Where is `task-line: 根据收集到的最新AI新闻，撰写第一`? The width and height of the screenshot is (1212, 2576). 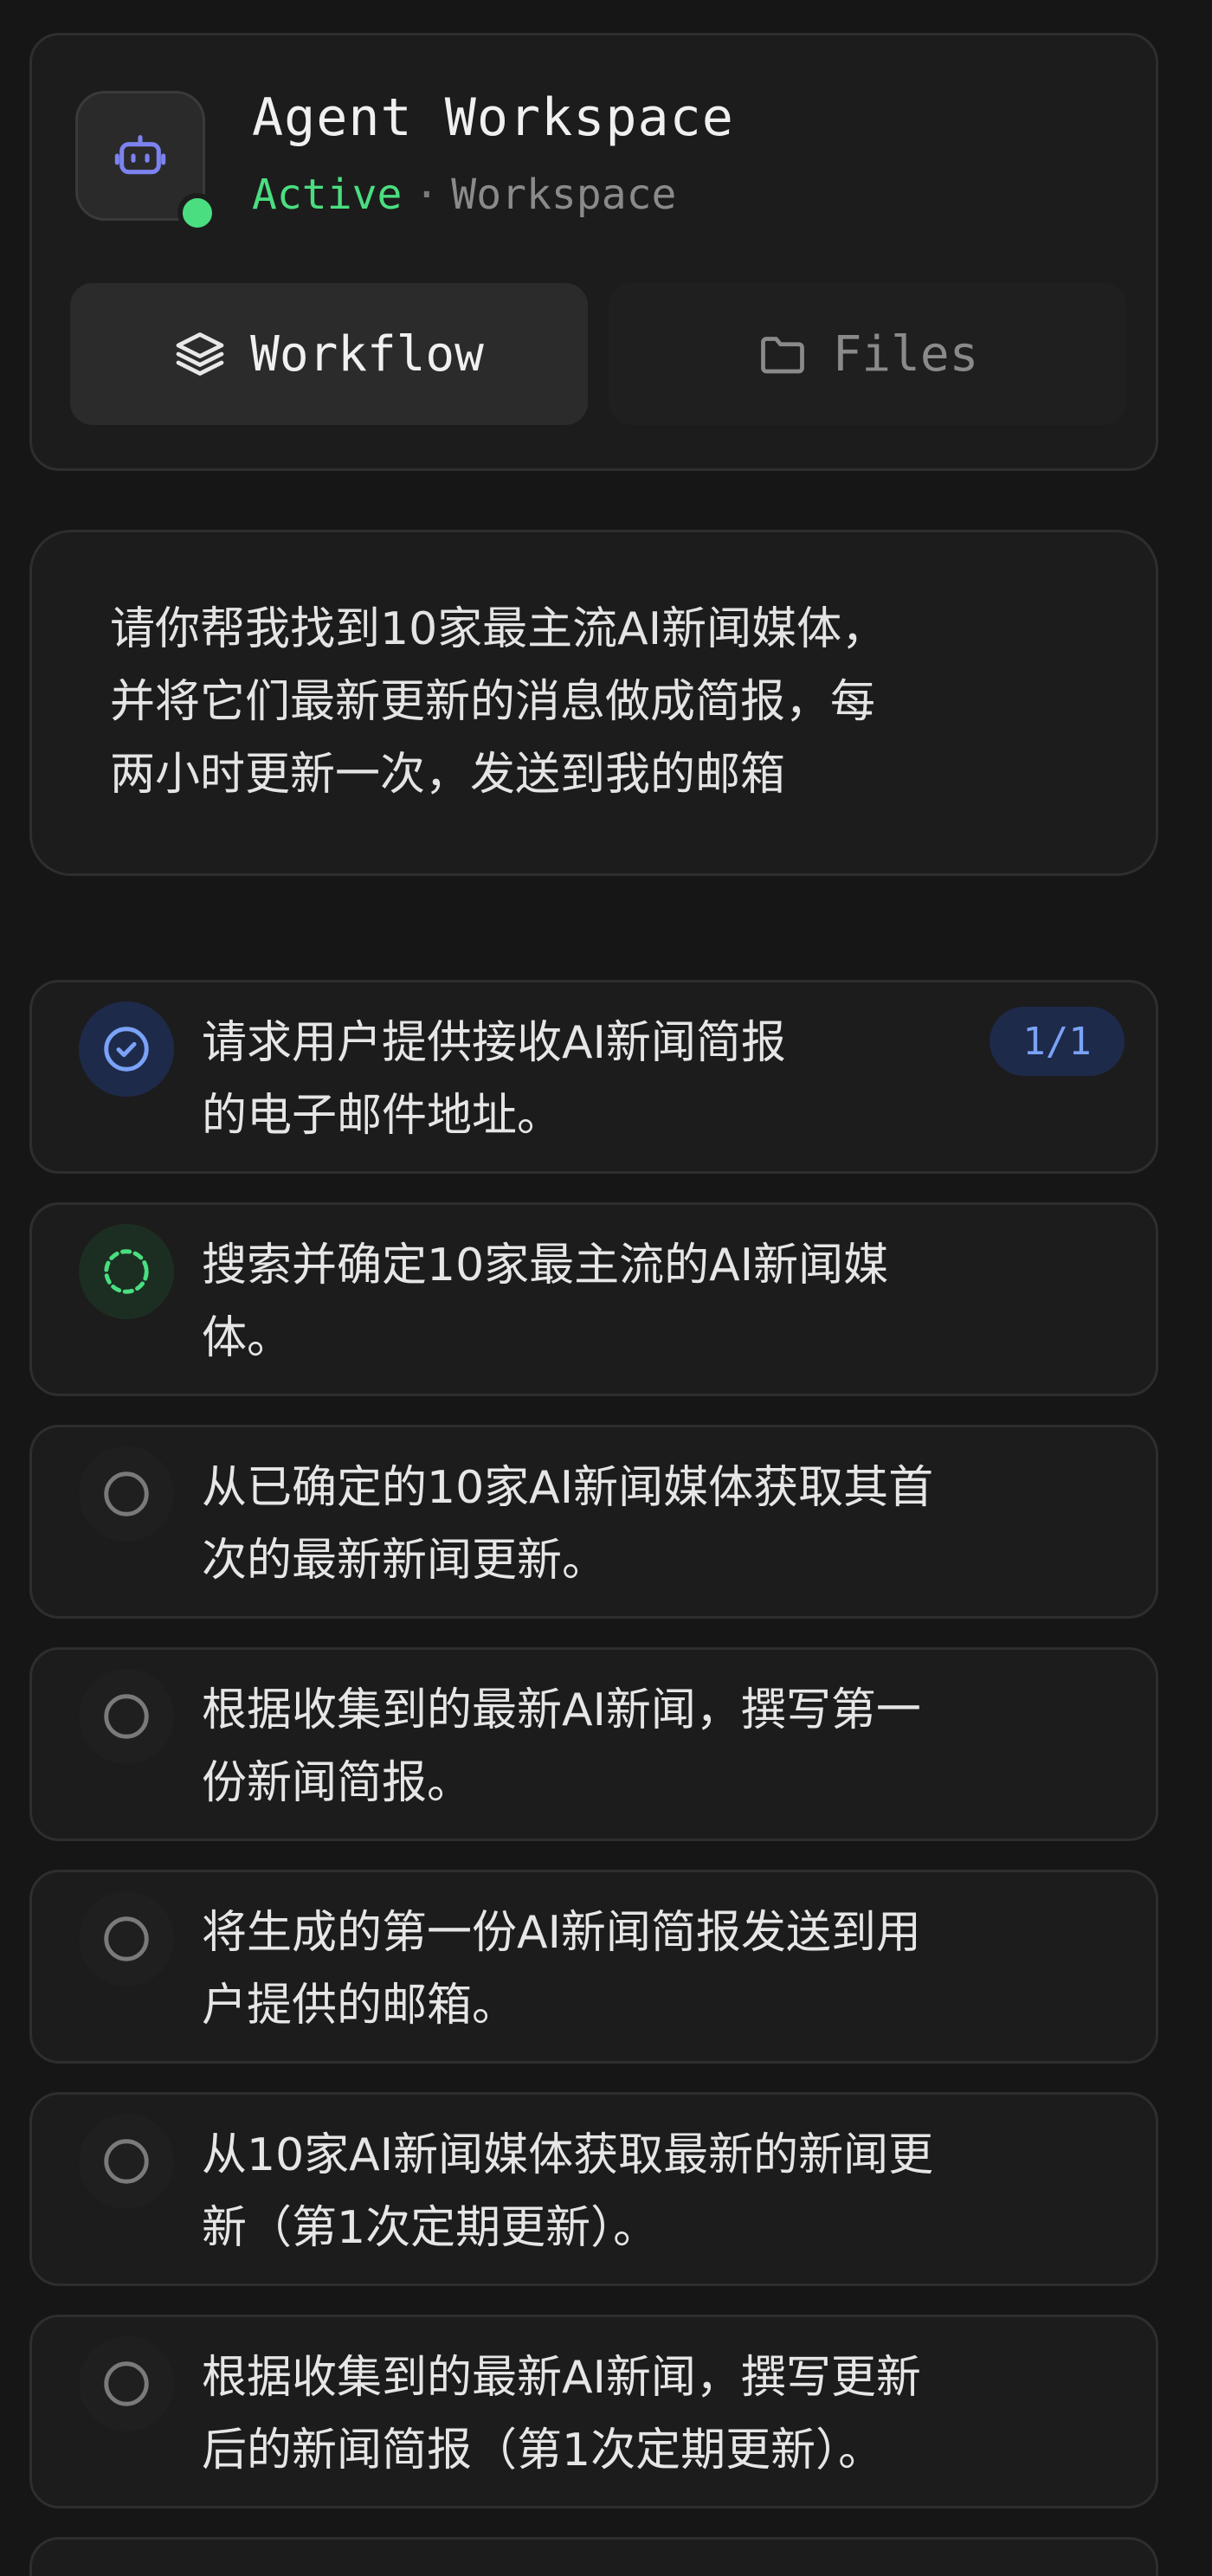
task-line: 根据收集到的最新AI新闻，撰写第一 is located at coordinates (561, 1710).